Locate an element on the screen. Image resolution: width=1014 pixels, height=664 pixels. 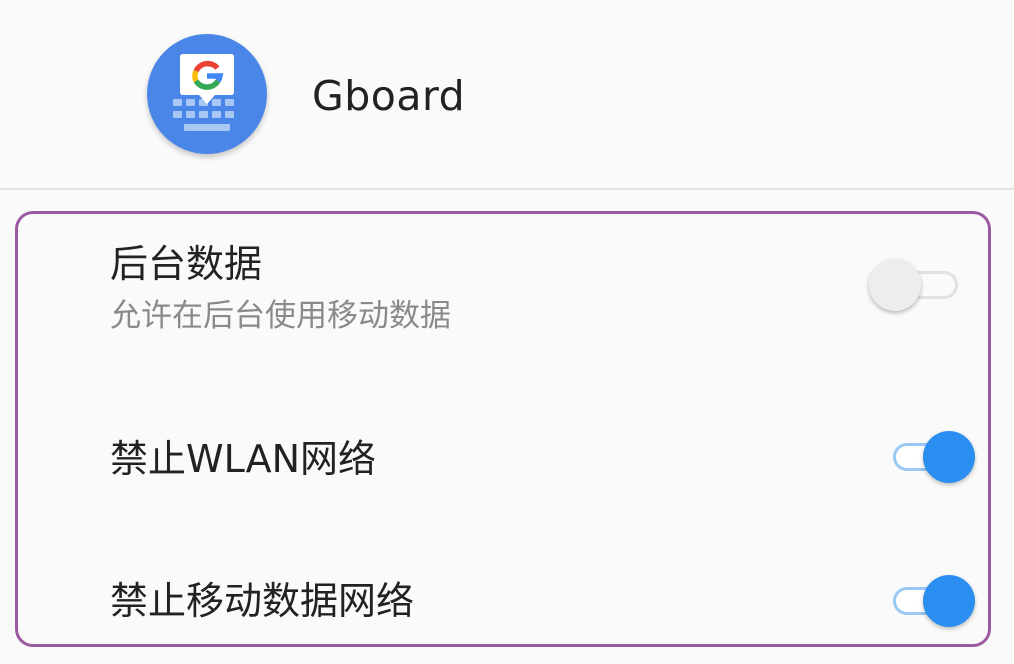
block-wlan-toggle is located at coordinates (934, 457).